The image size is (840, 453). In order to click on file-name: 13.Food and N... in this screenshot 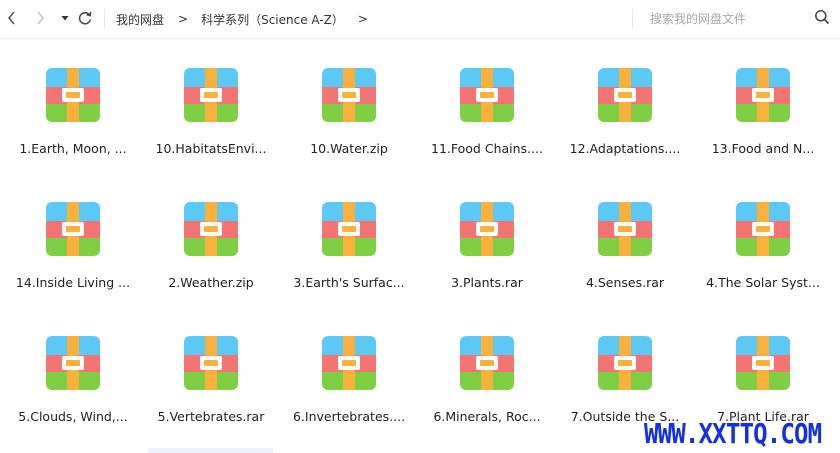, I will do `click(763, 148)`.